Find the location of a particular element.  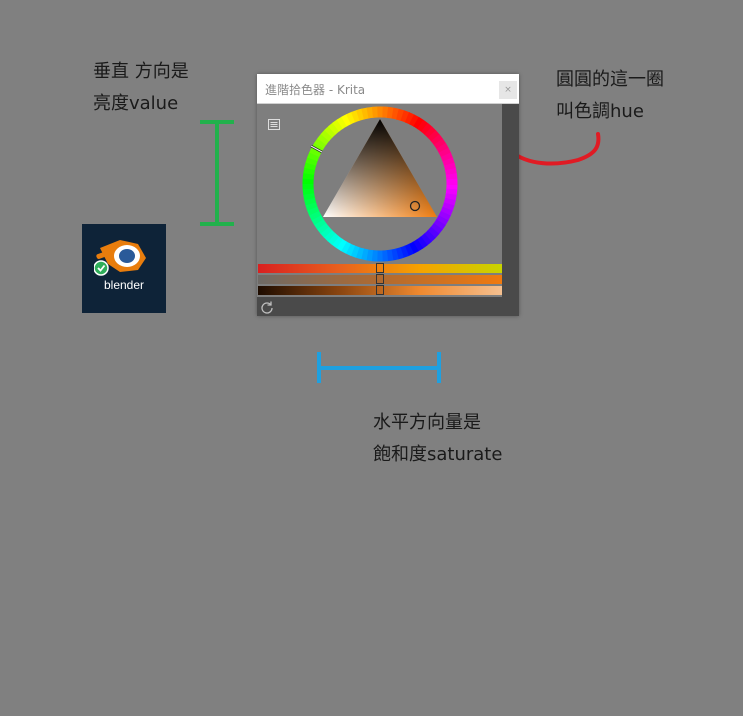

saturation-range-marker is located at coordinates (379, 367).